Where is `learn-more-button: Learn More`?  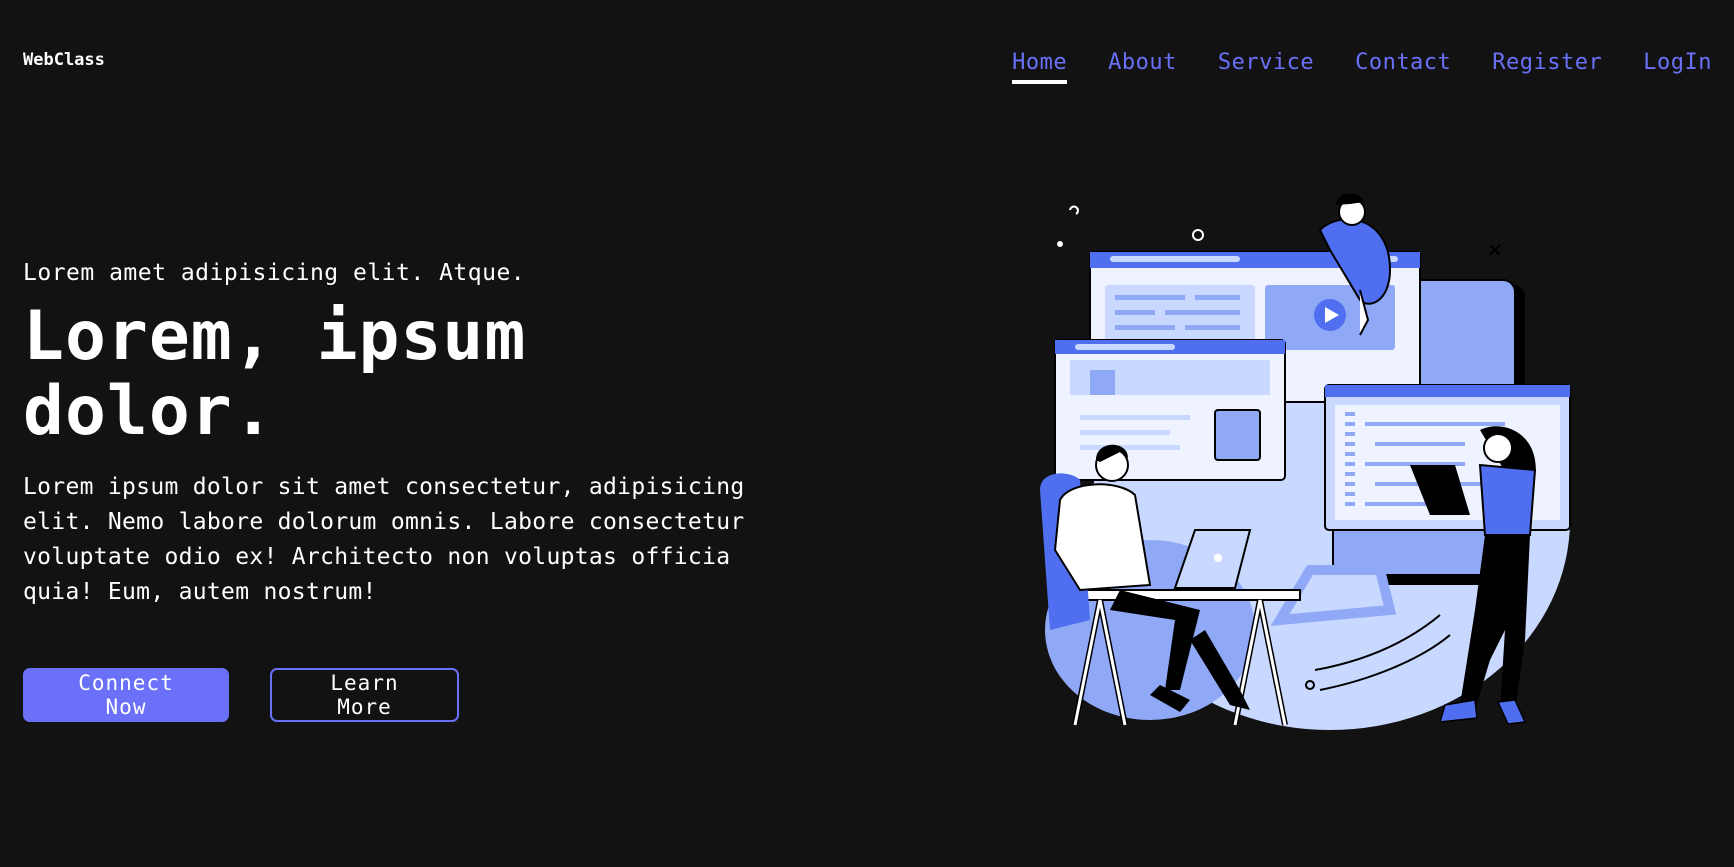 learn-more-button: Learn More is located at coordinates (364, 694).